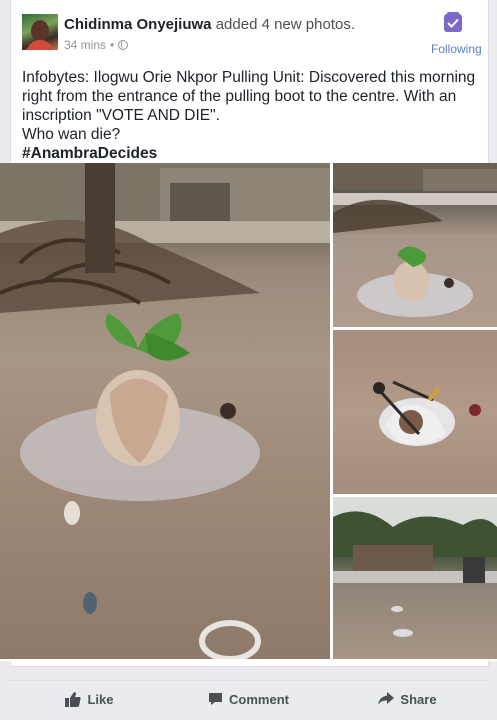 This screenshot has width=497, height=720. I want to click on post-meta: 34 mins •, so click(96, 45).